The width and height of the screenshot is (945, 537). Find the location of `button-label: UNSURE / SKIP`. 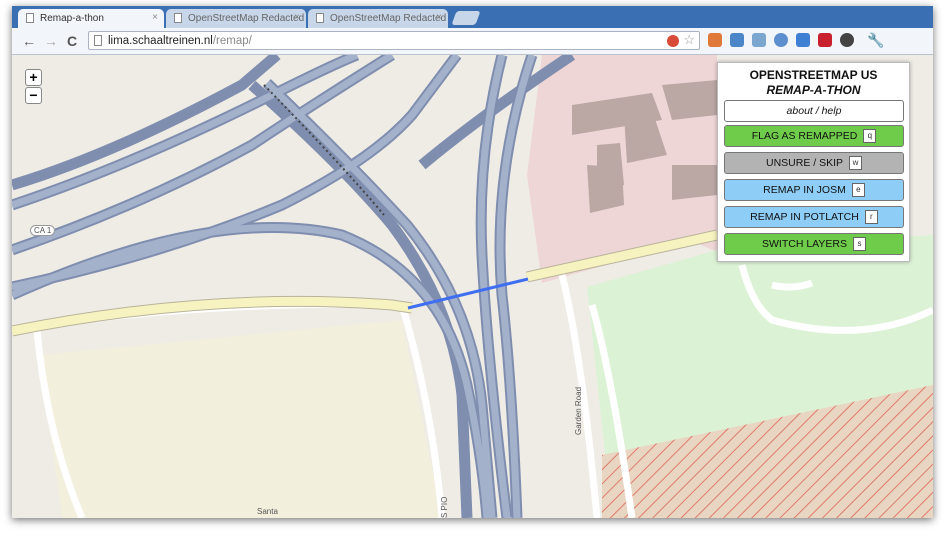

button-label: UNSURE / SKIP is located at coordinates (804, 163).